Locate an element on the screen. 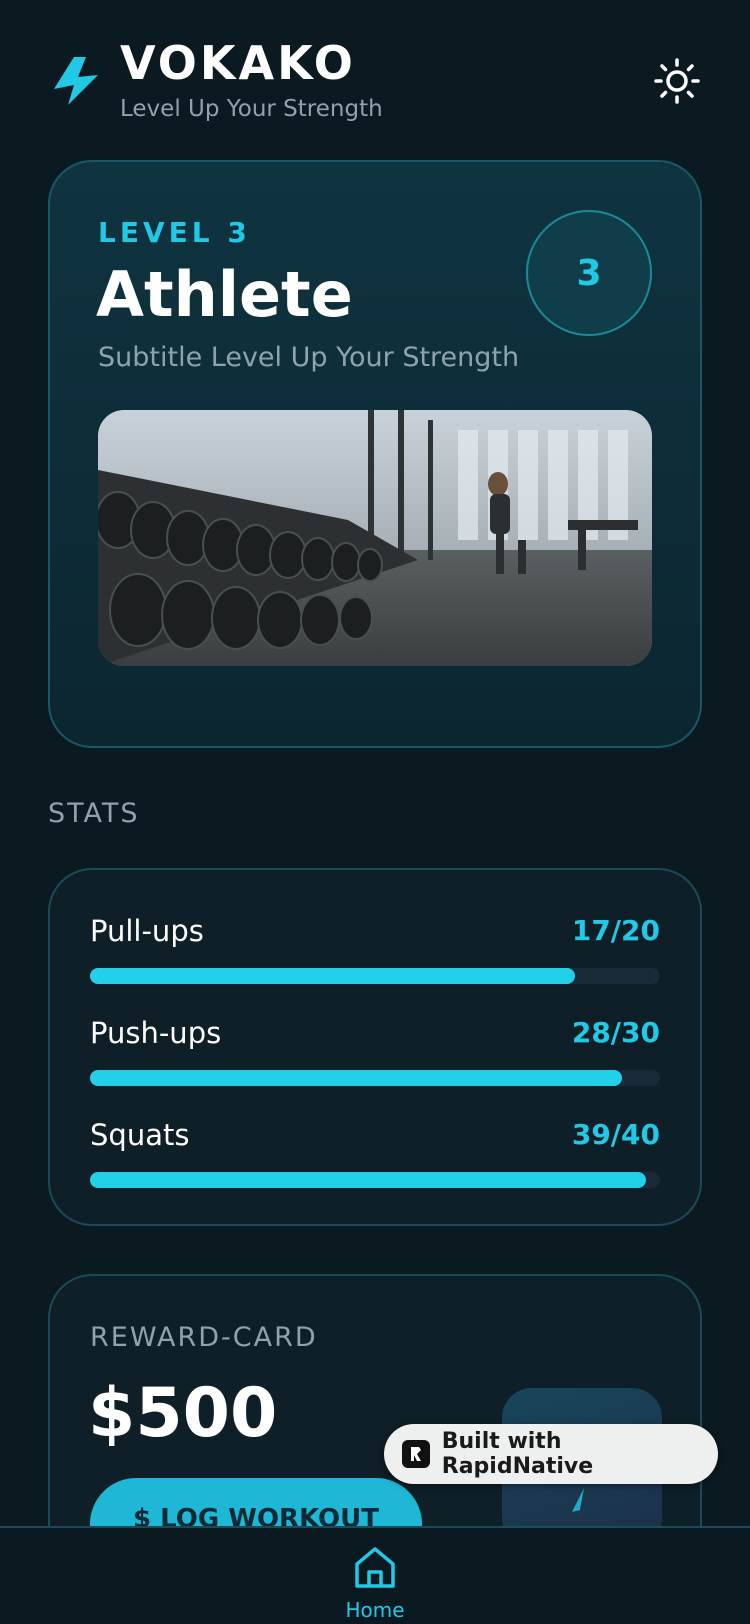 The image size is (750, 1624). stat-label: Pull-ups is located at coordinates (147, 931).